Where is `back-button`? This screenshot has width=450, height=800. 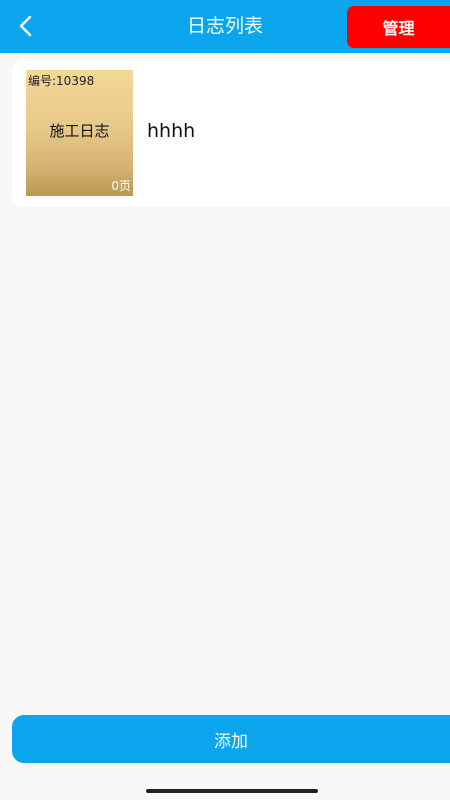 back-button is located at coordinates (26, 26).